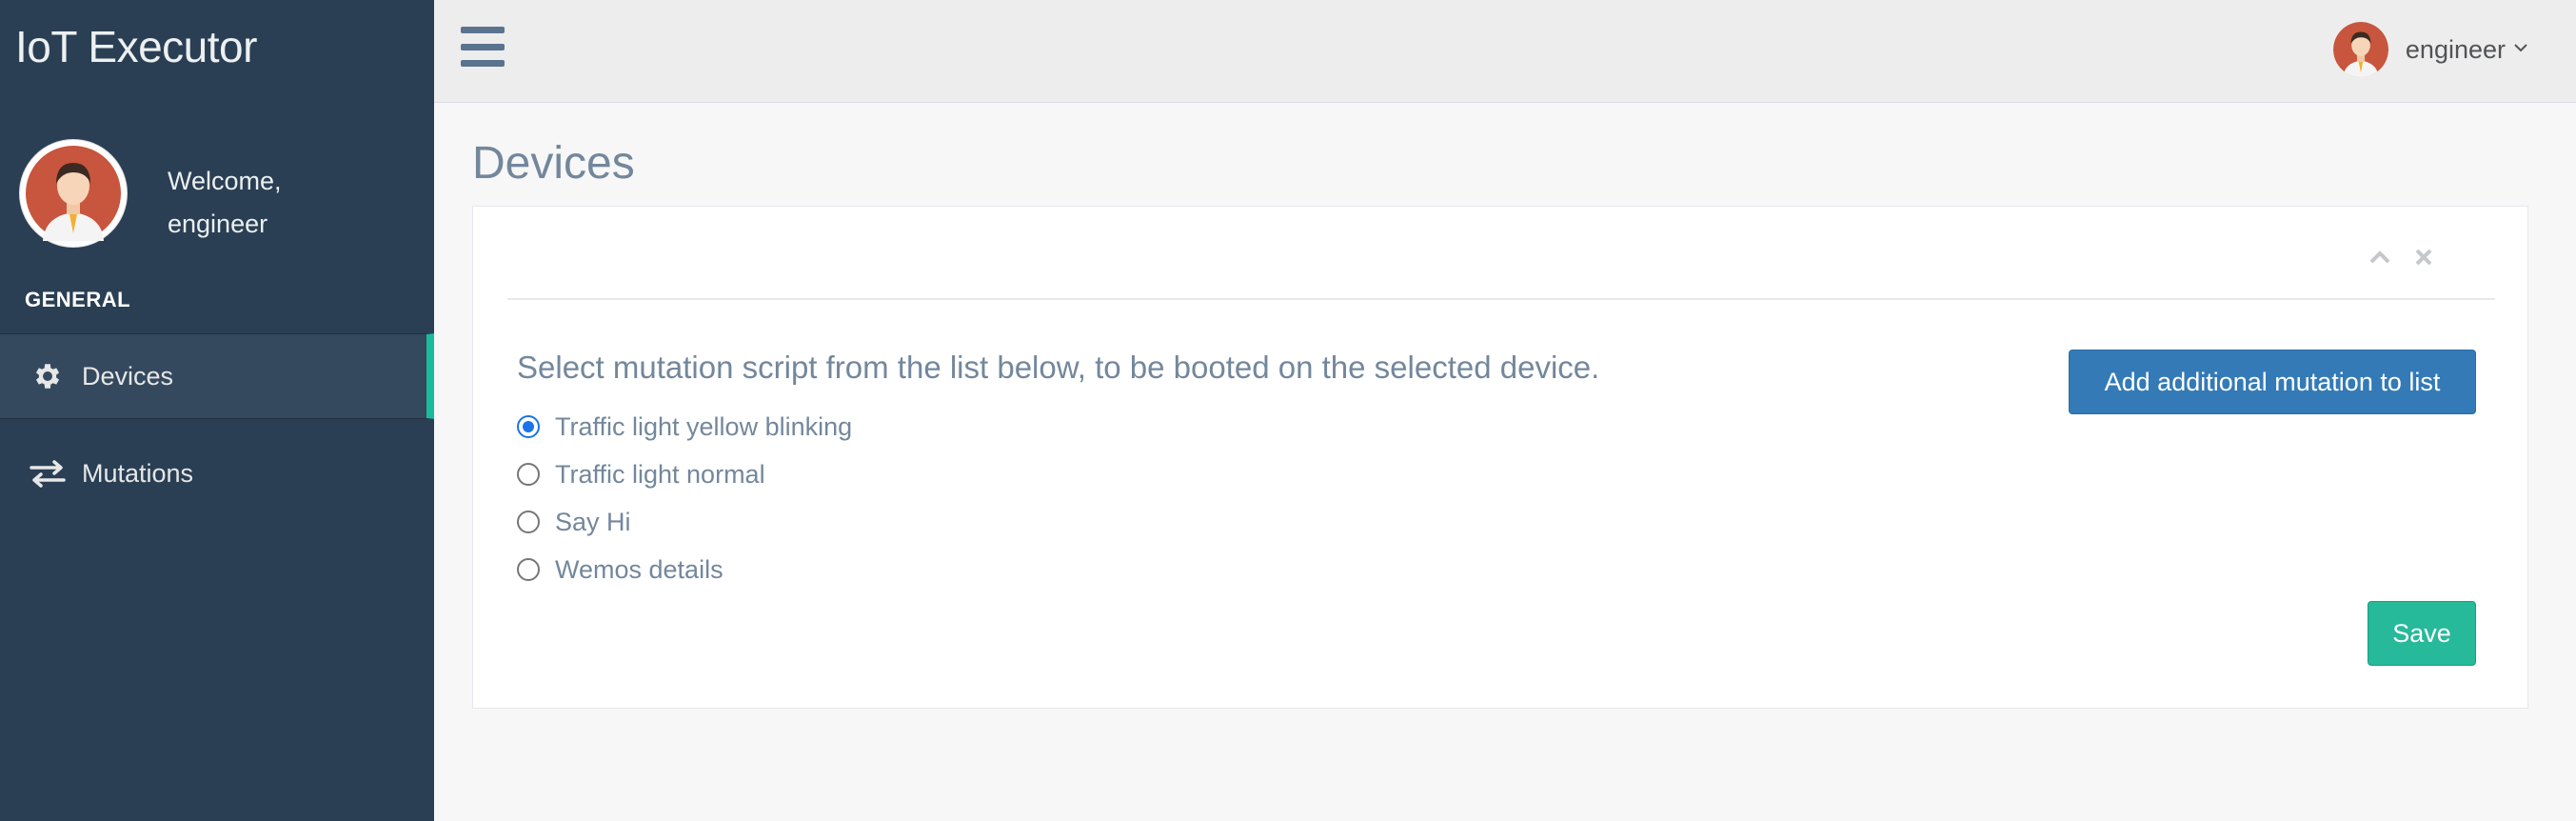 The width and height of the screenshot is (2576, 821). What do you see at coordinates (2423, 257) in the screenshot?
I see `close-icon` at bounding box center [2423, 257].